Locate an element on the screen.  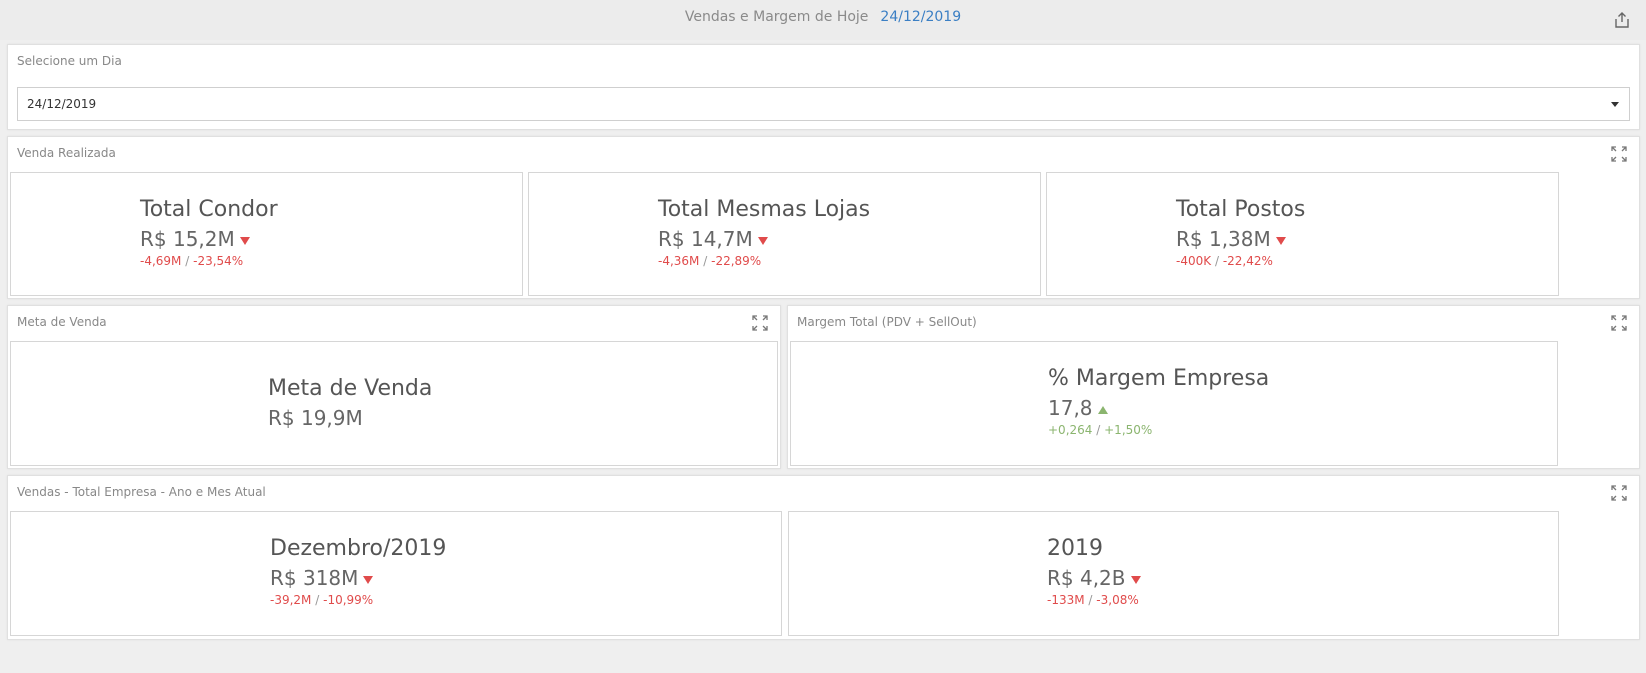
kpi-title: % Margem Empresa is located at coordinates (1159, 378).